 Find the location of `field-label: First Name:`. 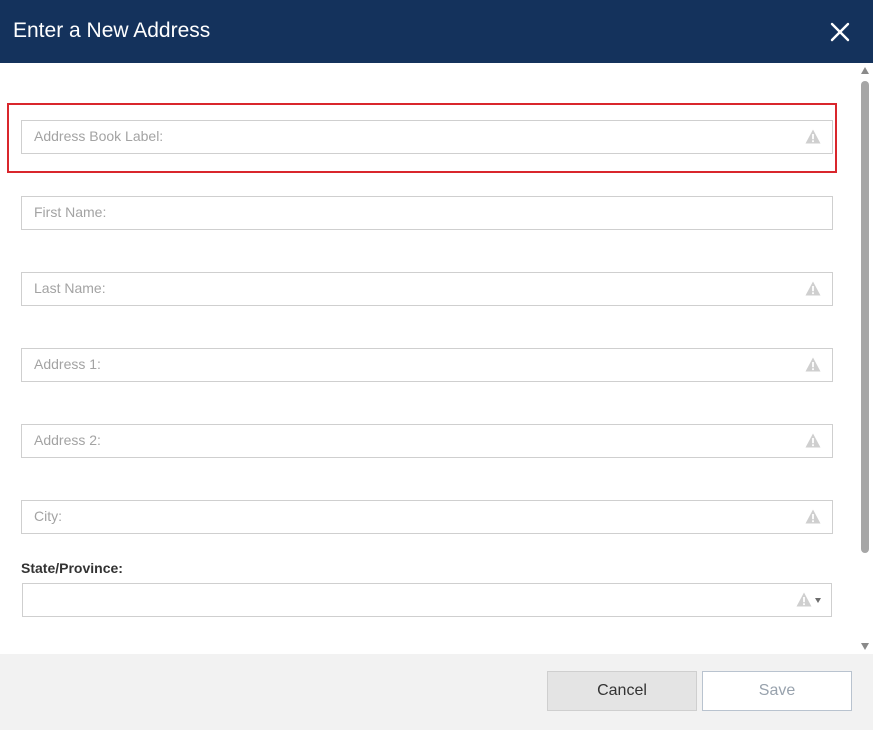

field-label: First Name: is located at coordinates (70, 212).